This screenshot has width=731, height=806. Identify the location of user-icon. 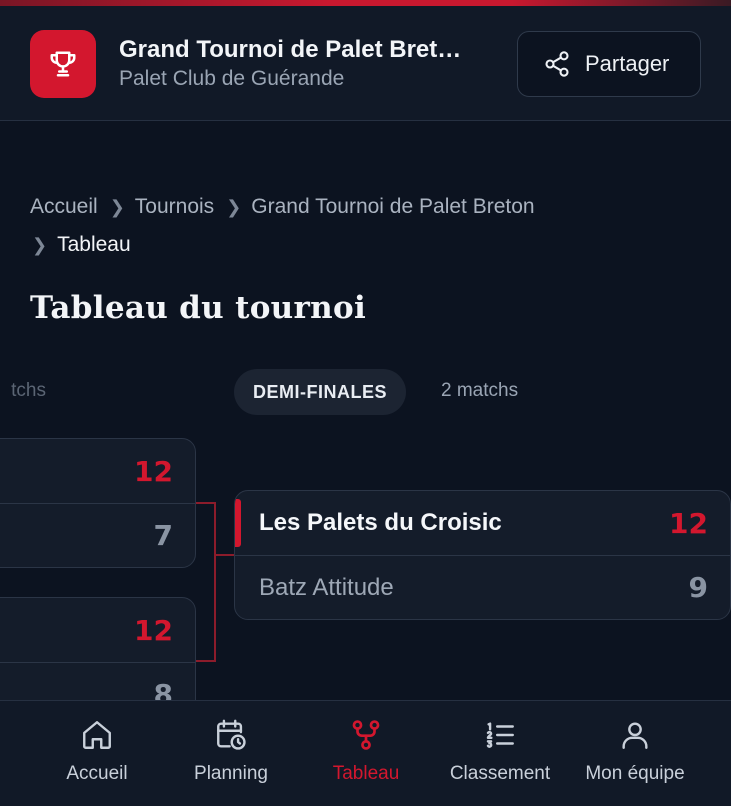
(635, 735).